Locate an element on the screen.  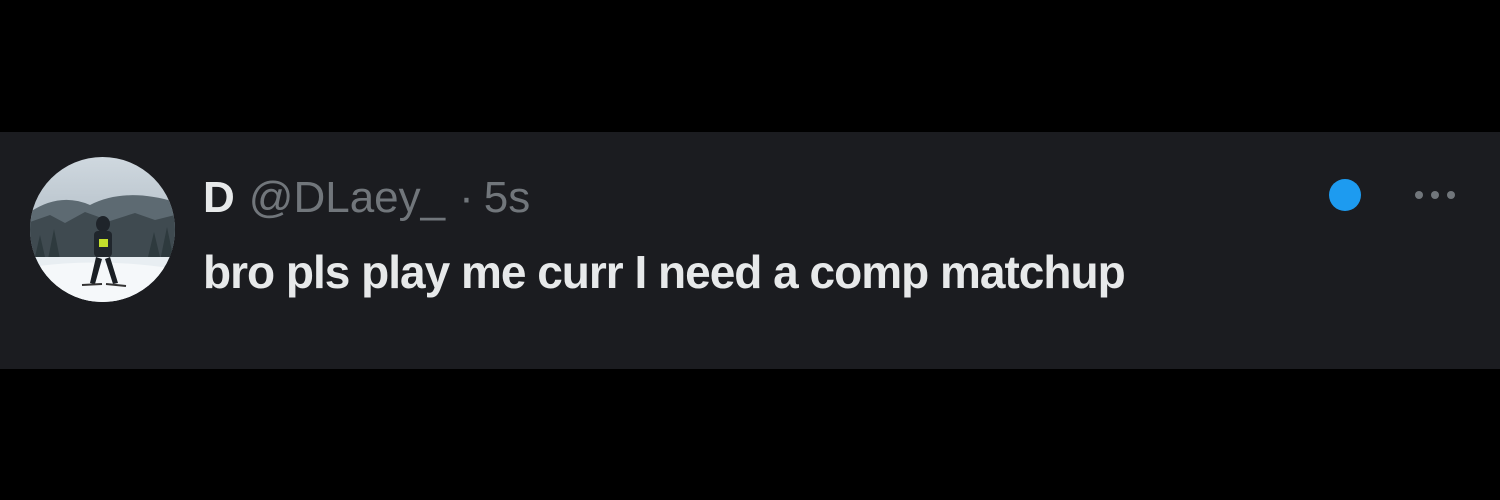
more-options-button is located at coordinates (1435, 195).